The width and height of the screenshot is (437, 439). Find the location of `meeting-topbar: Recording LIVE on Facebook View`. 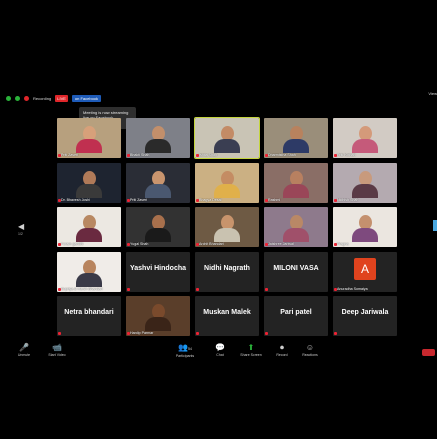

meeting-topbar: Recording LIVE on Facebook View is located at coordinates (221, 98).